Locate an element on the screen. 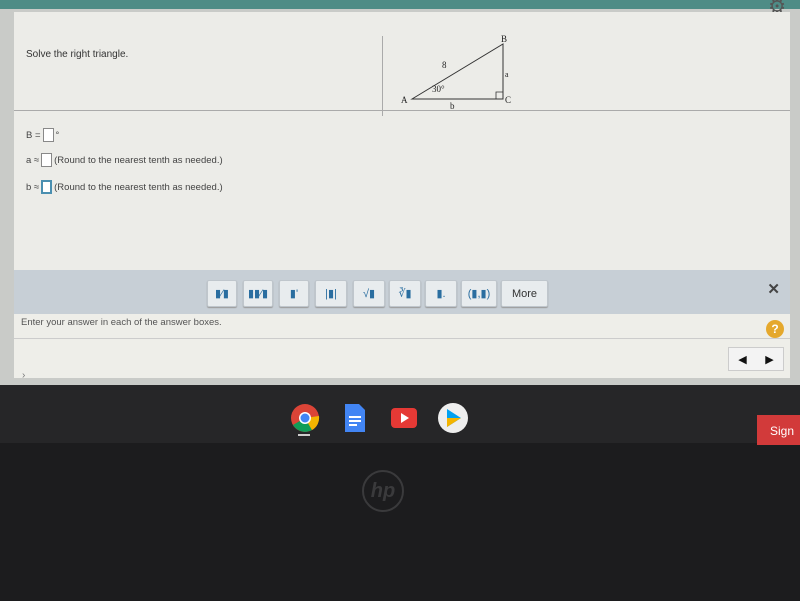 The height and width of the screenshot is (601, 800). side-b-label: b is located at coordinates (452, 106).